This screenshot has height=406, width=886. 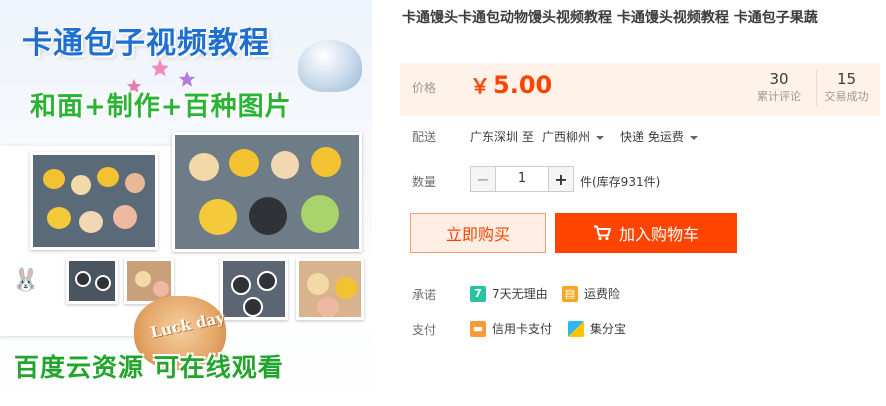 What do you see at coordinates (330, 66) in the screenshot?
I see `meringue-decoration` at bounding box center [330, 66].